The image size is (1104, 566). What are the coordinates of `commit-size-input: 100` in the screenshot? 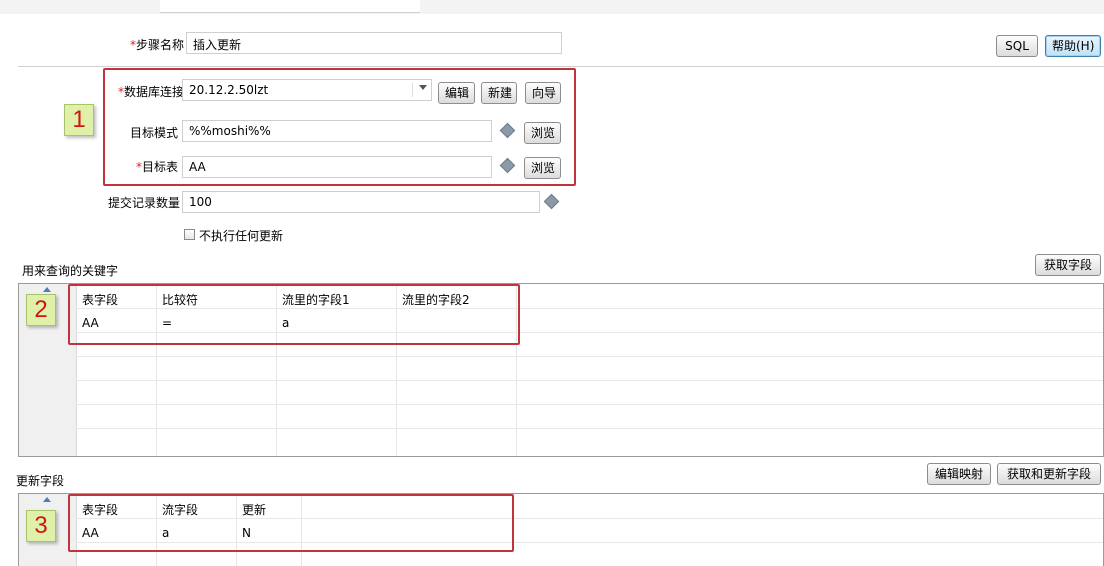 It's located at (361, 202).